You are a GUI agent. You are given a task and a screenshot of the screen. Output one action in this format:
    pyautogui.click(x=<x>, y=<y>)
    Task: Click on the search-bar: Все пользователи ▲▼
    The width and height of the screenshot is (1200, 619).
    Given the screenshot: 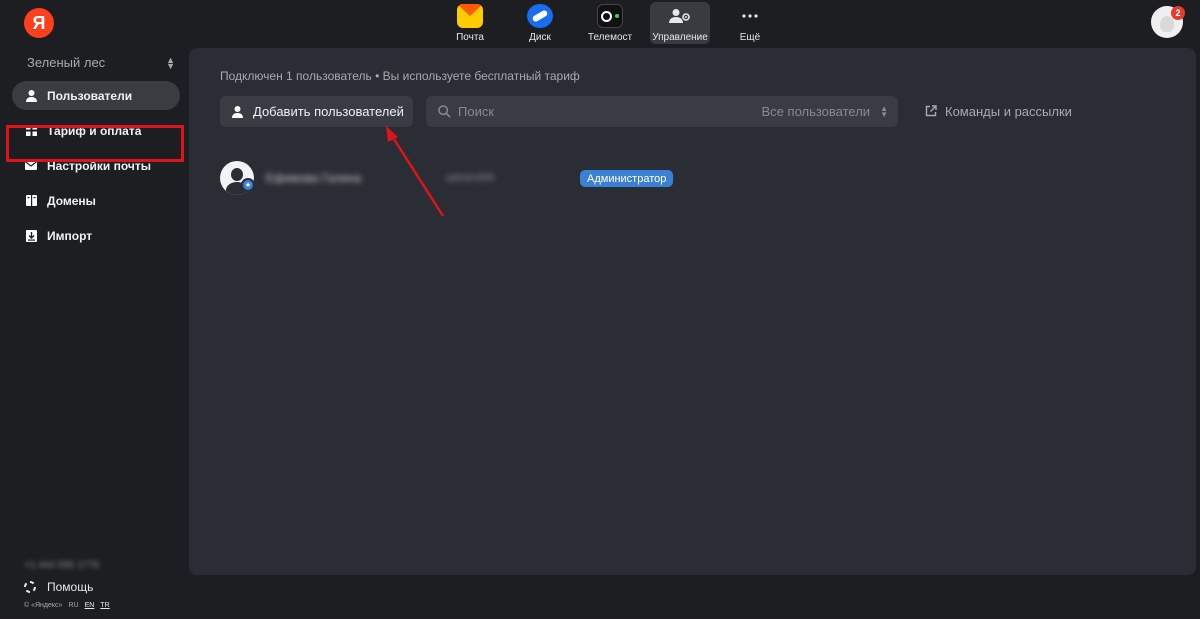 What is the action you would take?
    pyautogui.click(x=662, y=111)
    